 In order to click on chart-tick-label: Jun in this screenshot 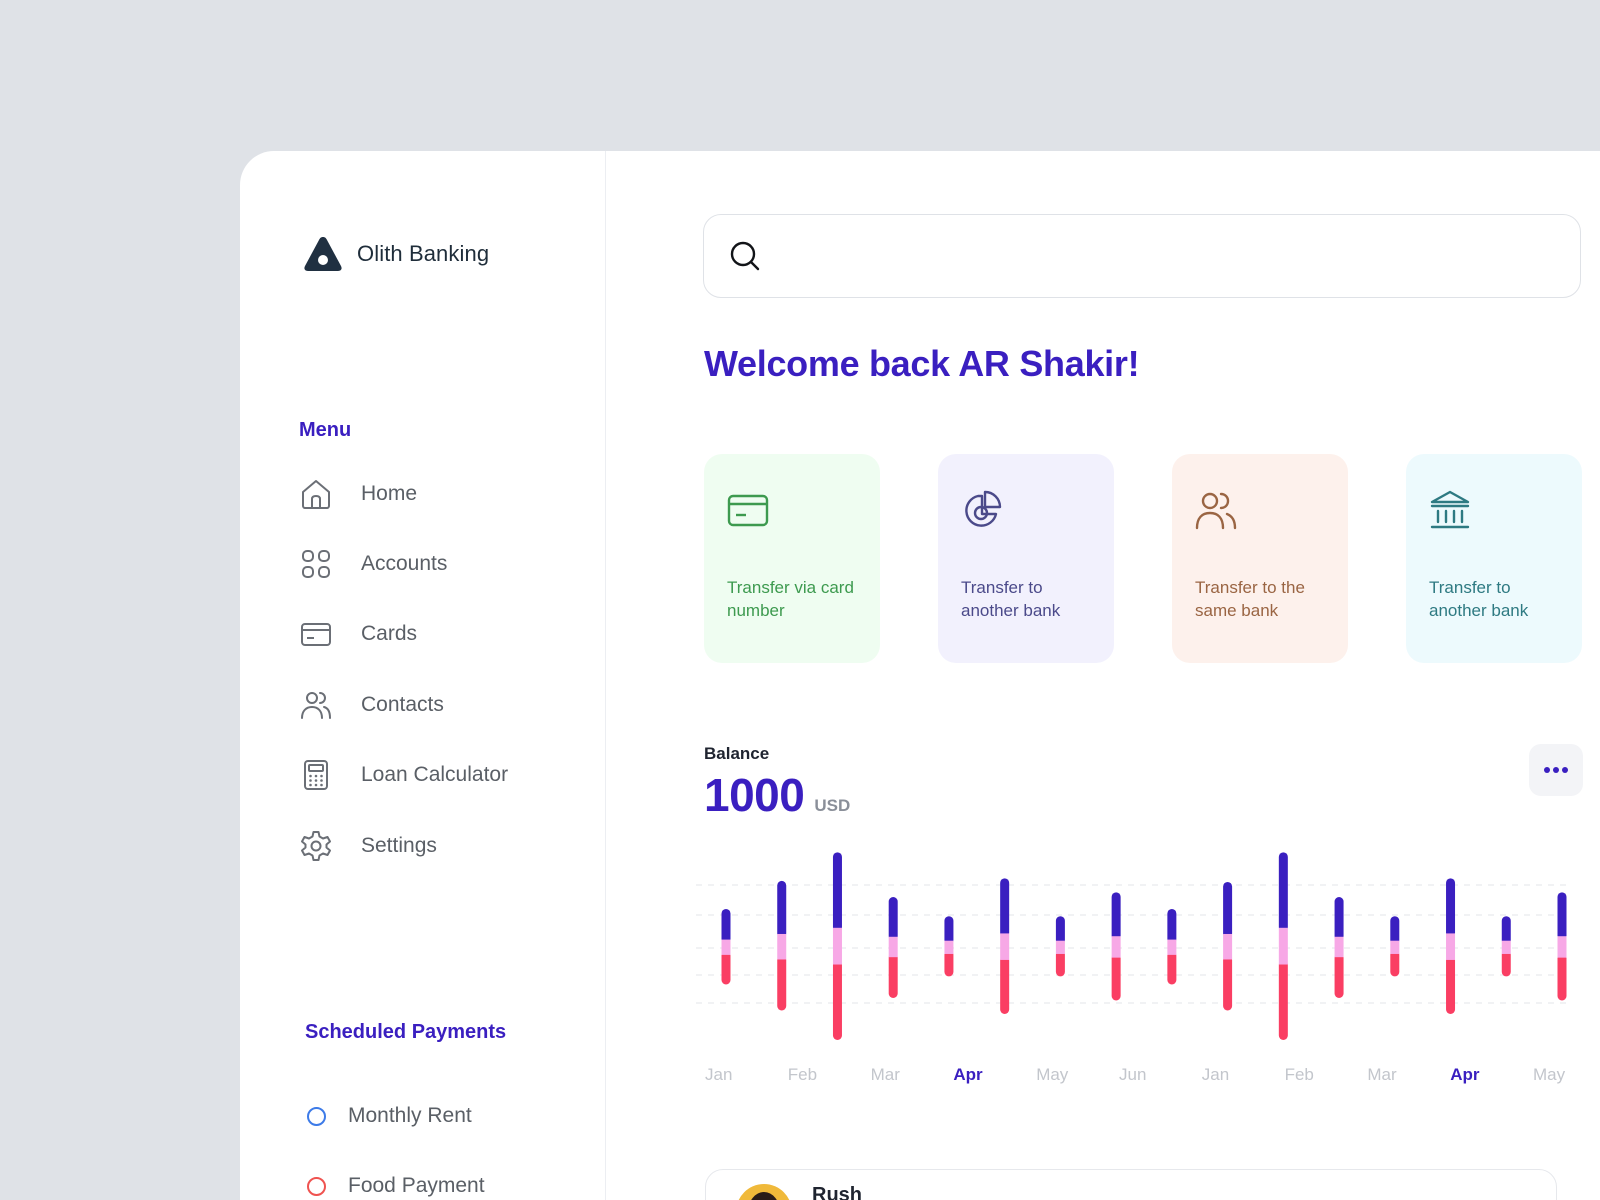, I will do `click(1133, 1074)`.